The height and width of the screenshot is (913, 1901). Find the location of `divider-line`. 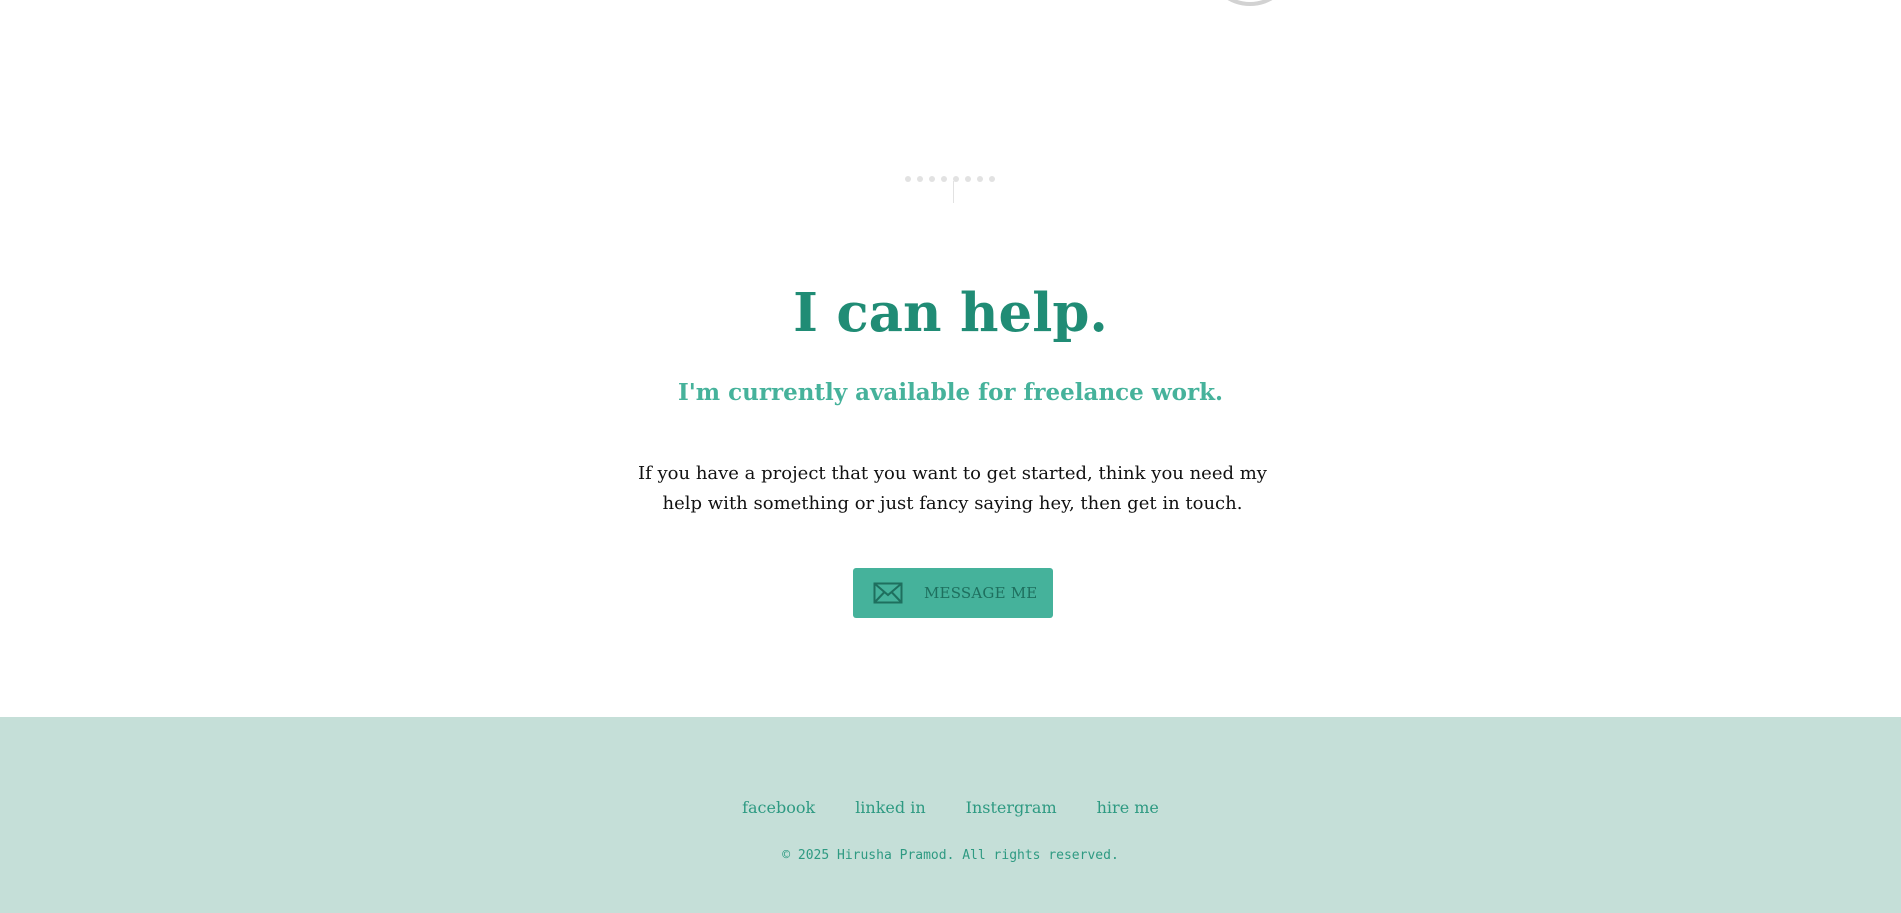

divider-line is located at coordinates (953, 192).